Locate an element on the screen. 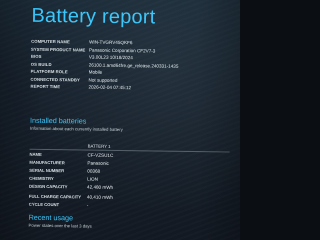  info-label: SYSTEM PRODUCT NAME is located at coordinates (58, 49).